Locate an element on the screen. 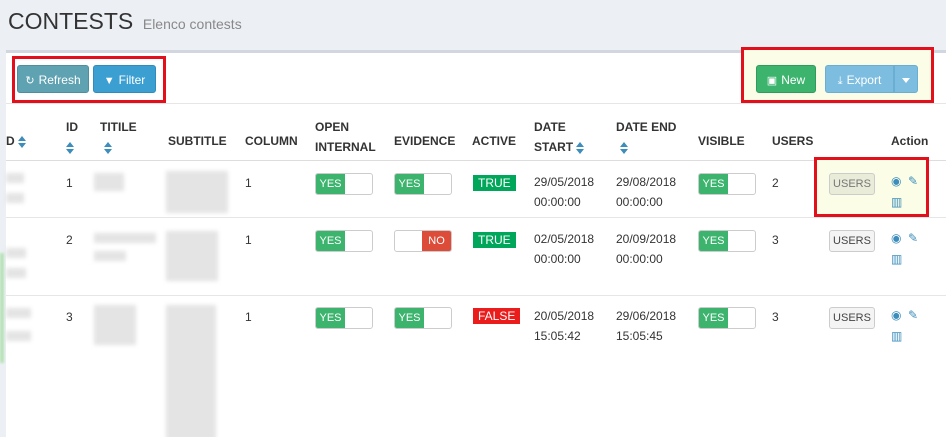 Image resolution: width=946 pixels, height=437 pixels. col-header-open-internal: OPEN INTERNAL is located at coordinates (345, 137).